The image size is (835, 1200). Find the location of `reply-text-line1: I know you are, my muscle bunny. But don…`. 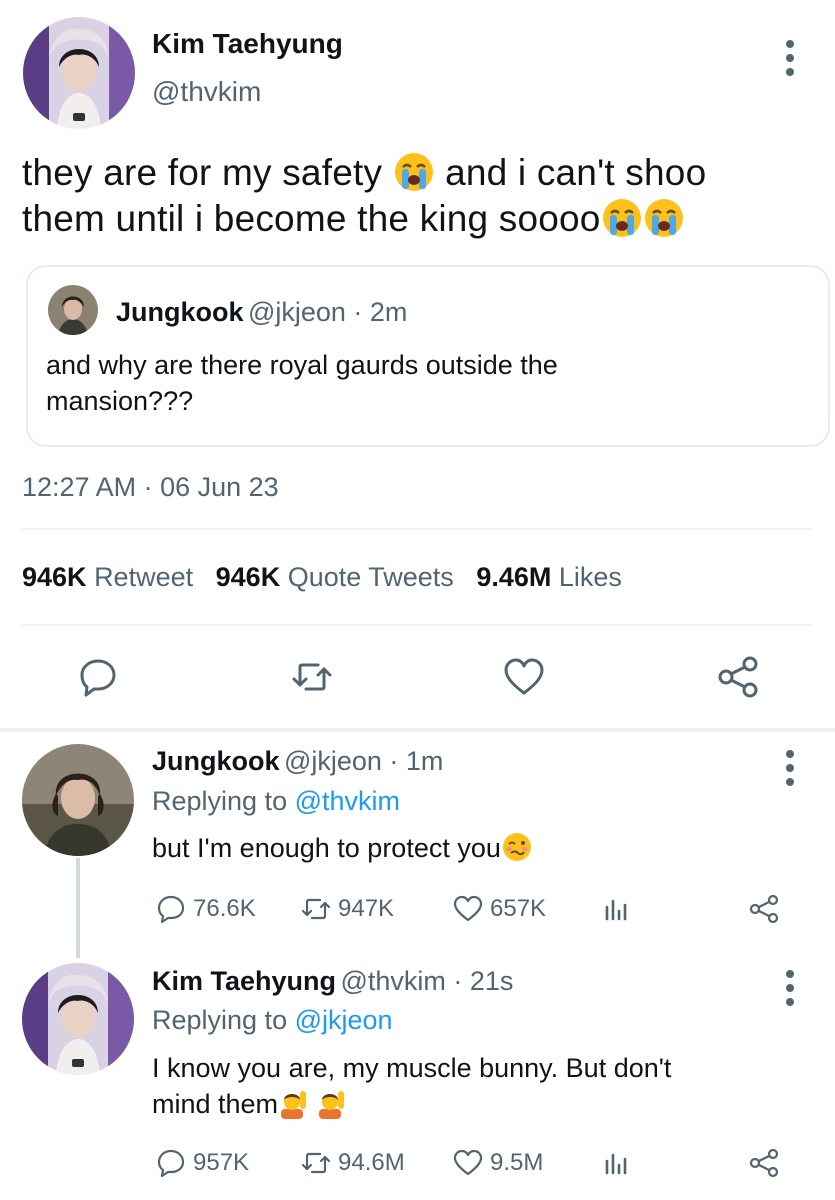

reply-text-line1: I know you are, my muscle bunny. But don… is located at coordinates (412, 1068).